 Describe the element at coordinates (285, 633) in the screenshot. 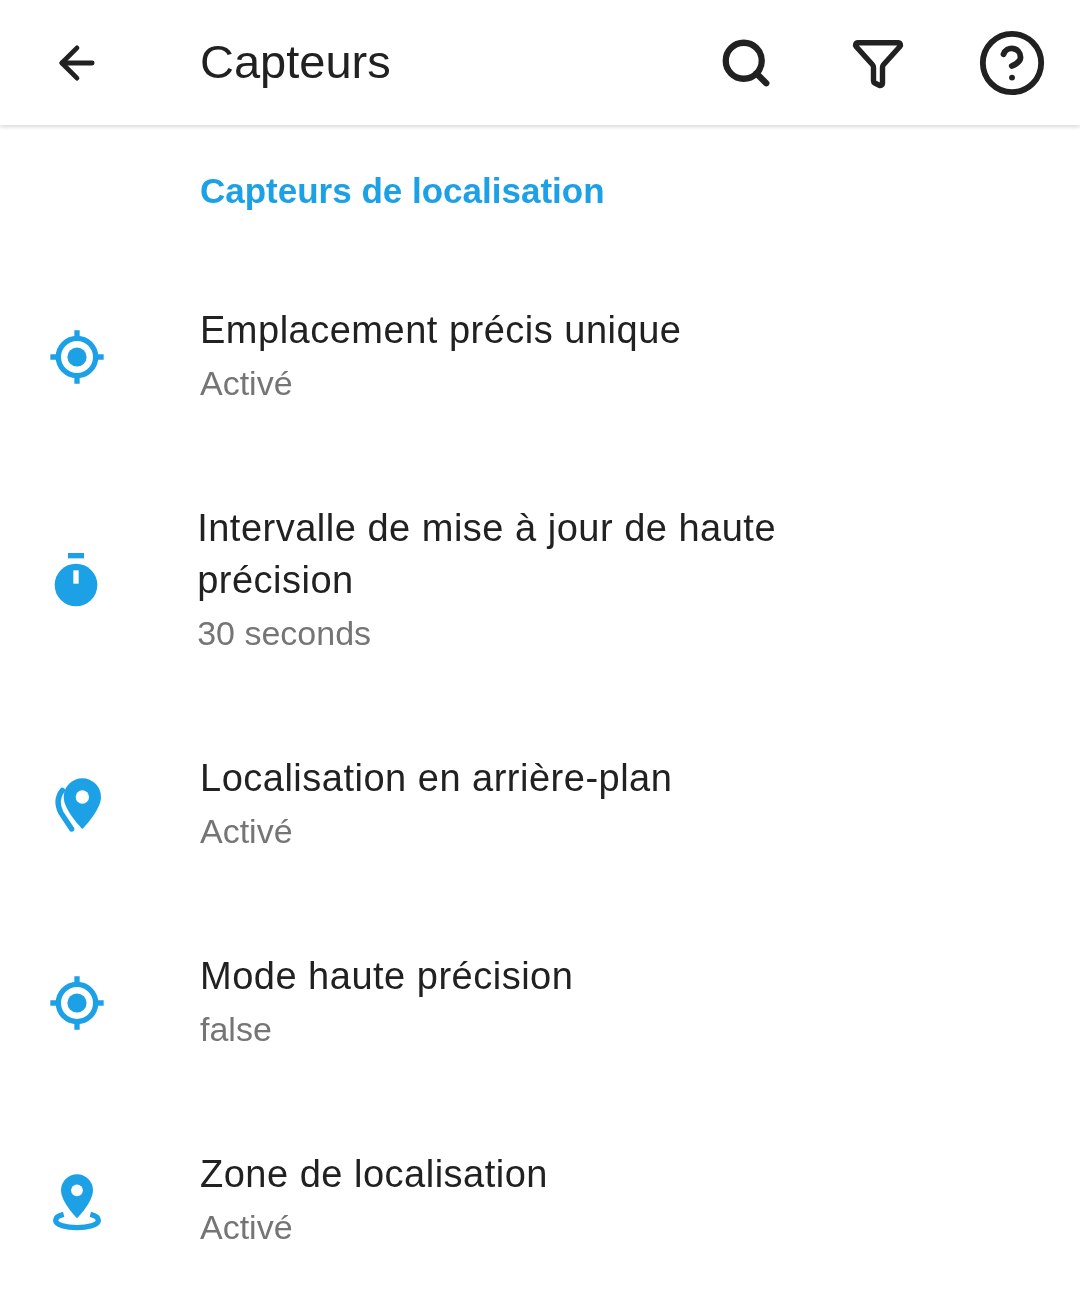

I see `item-subtitle: 30 seconds` at that location.